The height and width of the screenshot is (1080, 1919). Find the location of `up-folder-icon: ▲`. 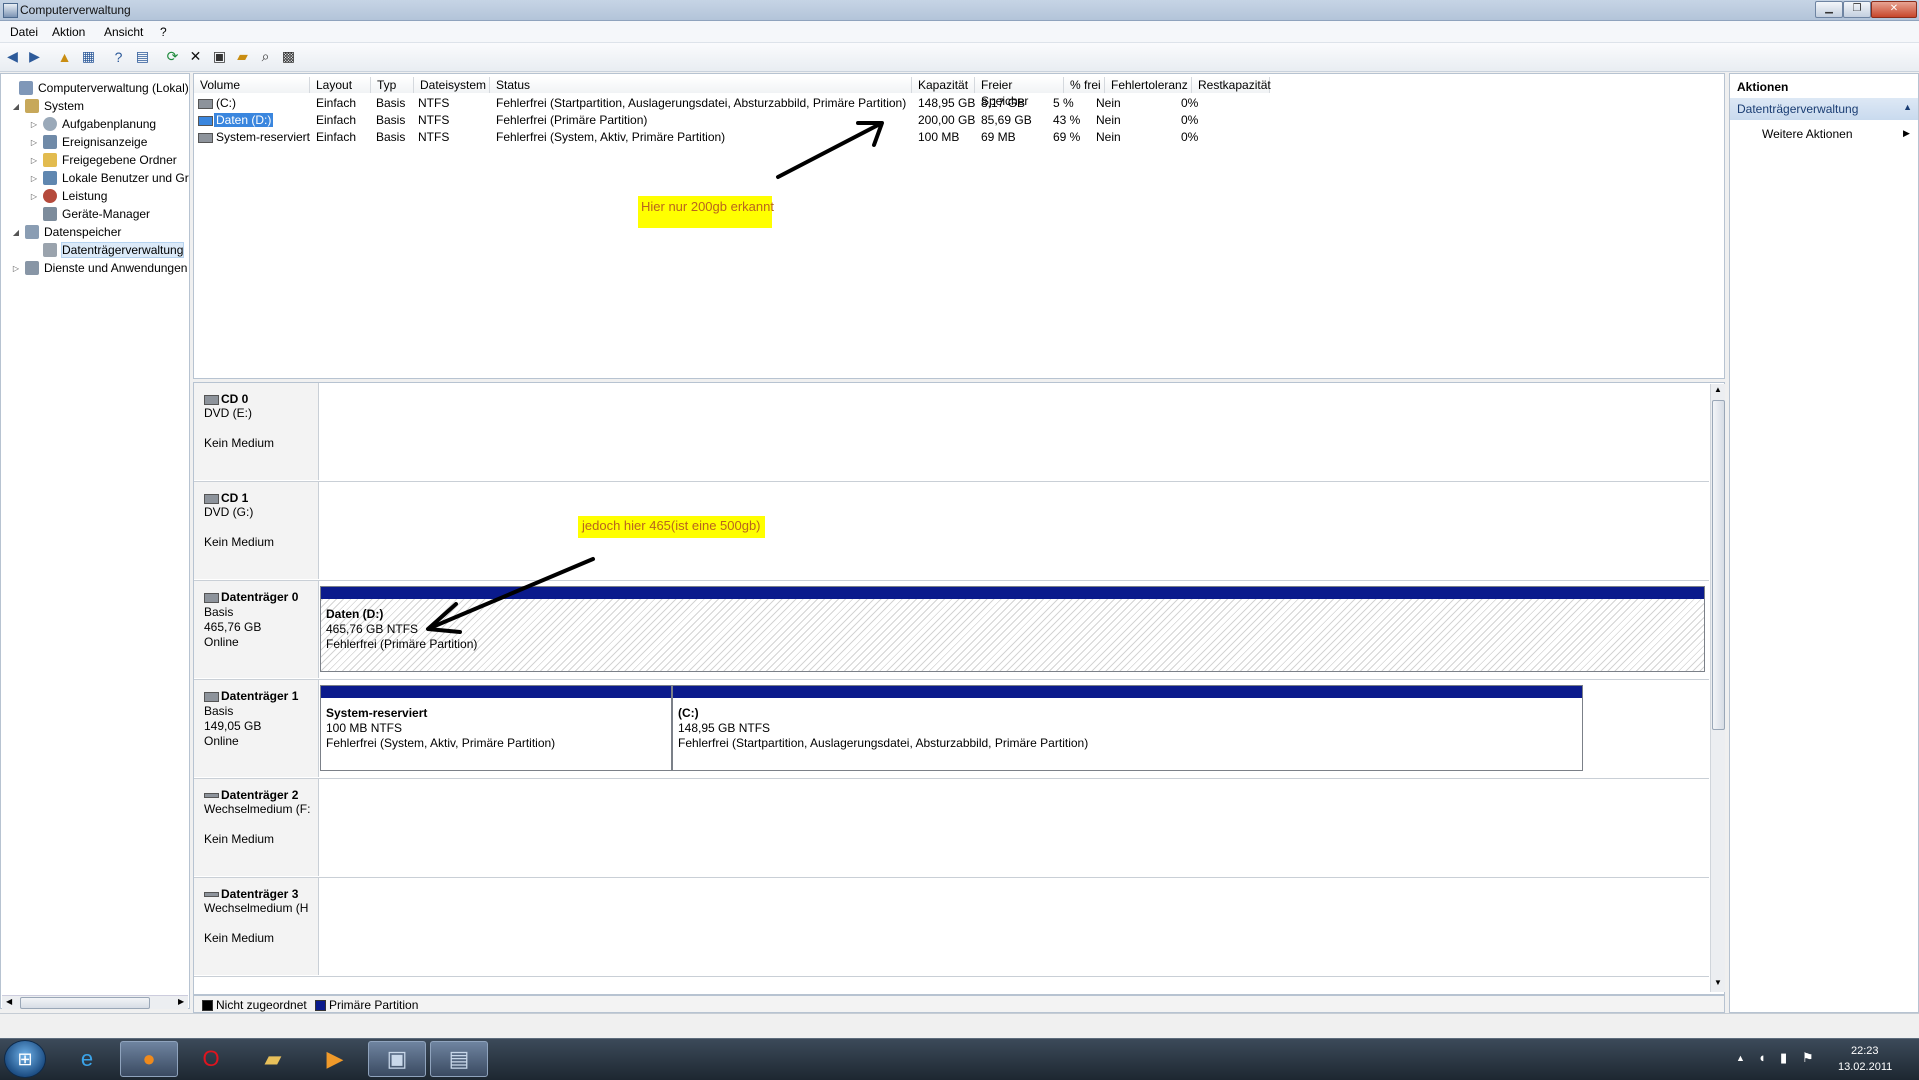

up-folder-icon: ▲ is located at coordinates (64, 56).